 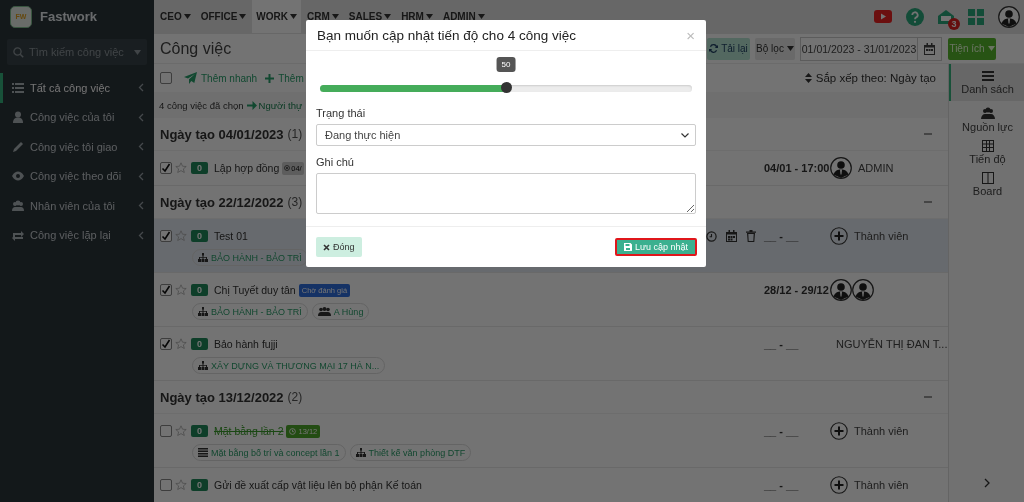 I want to click on group-count: (1), so click(x=295, y=134).